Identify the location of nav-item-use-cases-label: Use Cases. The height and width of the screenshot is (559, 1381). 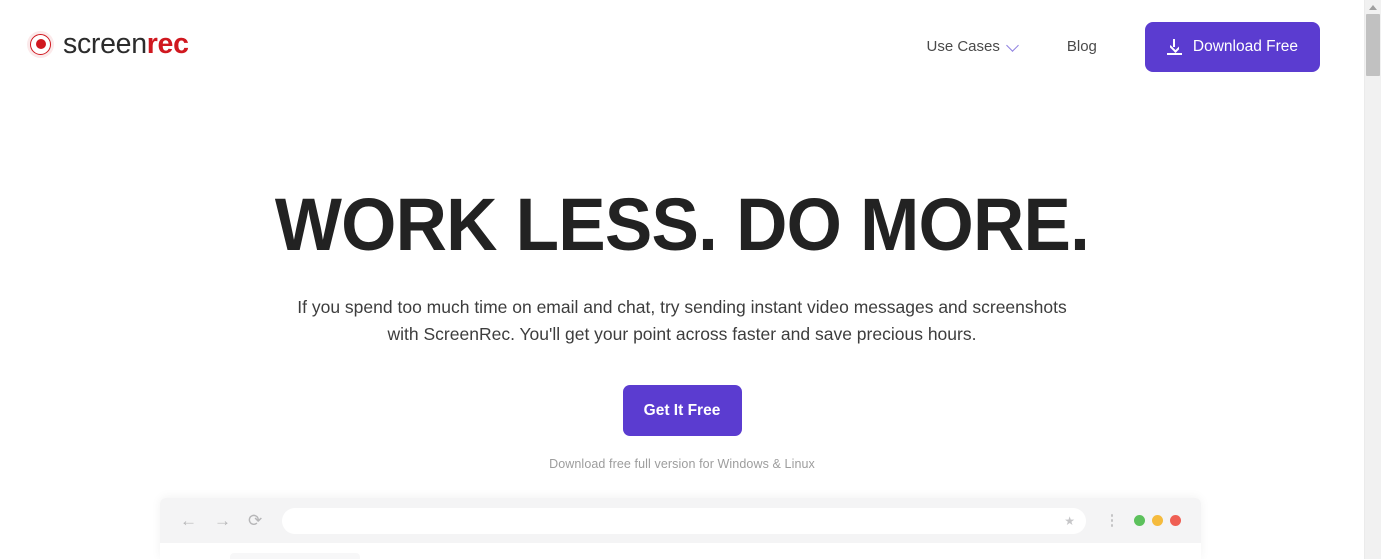
(963, 46).